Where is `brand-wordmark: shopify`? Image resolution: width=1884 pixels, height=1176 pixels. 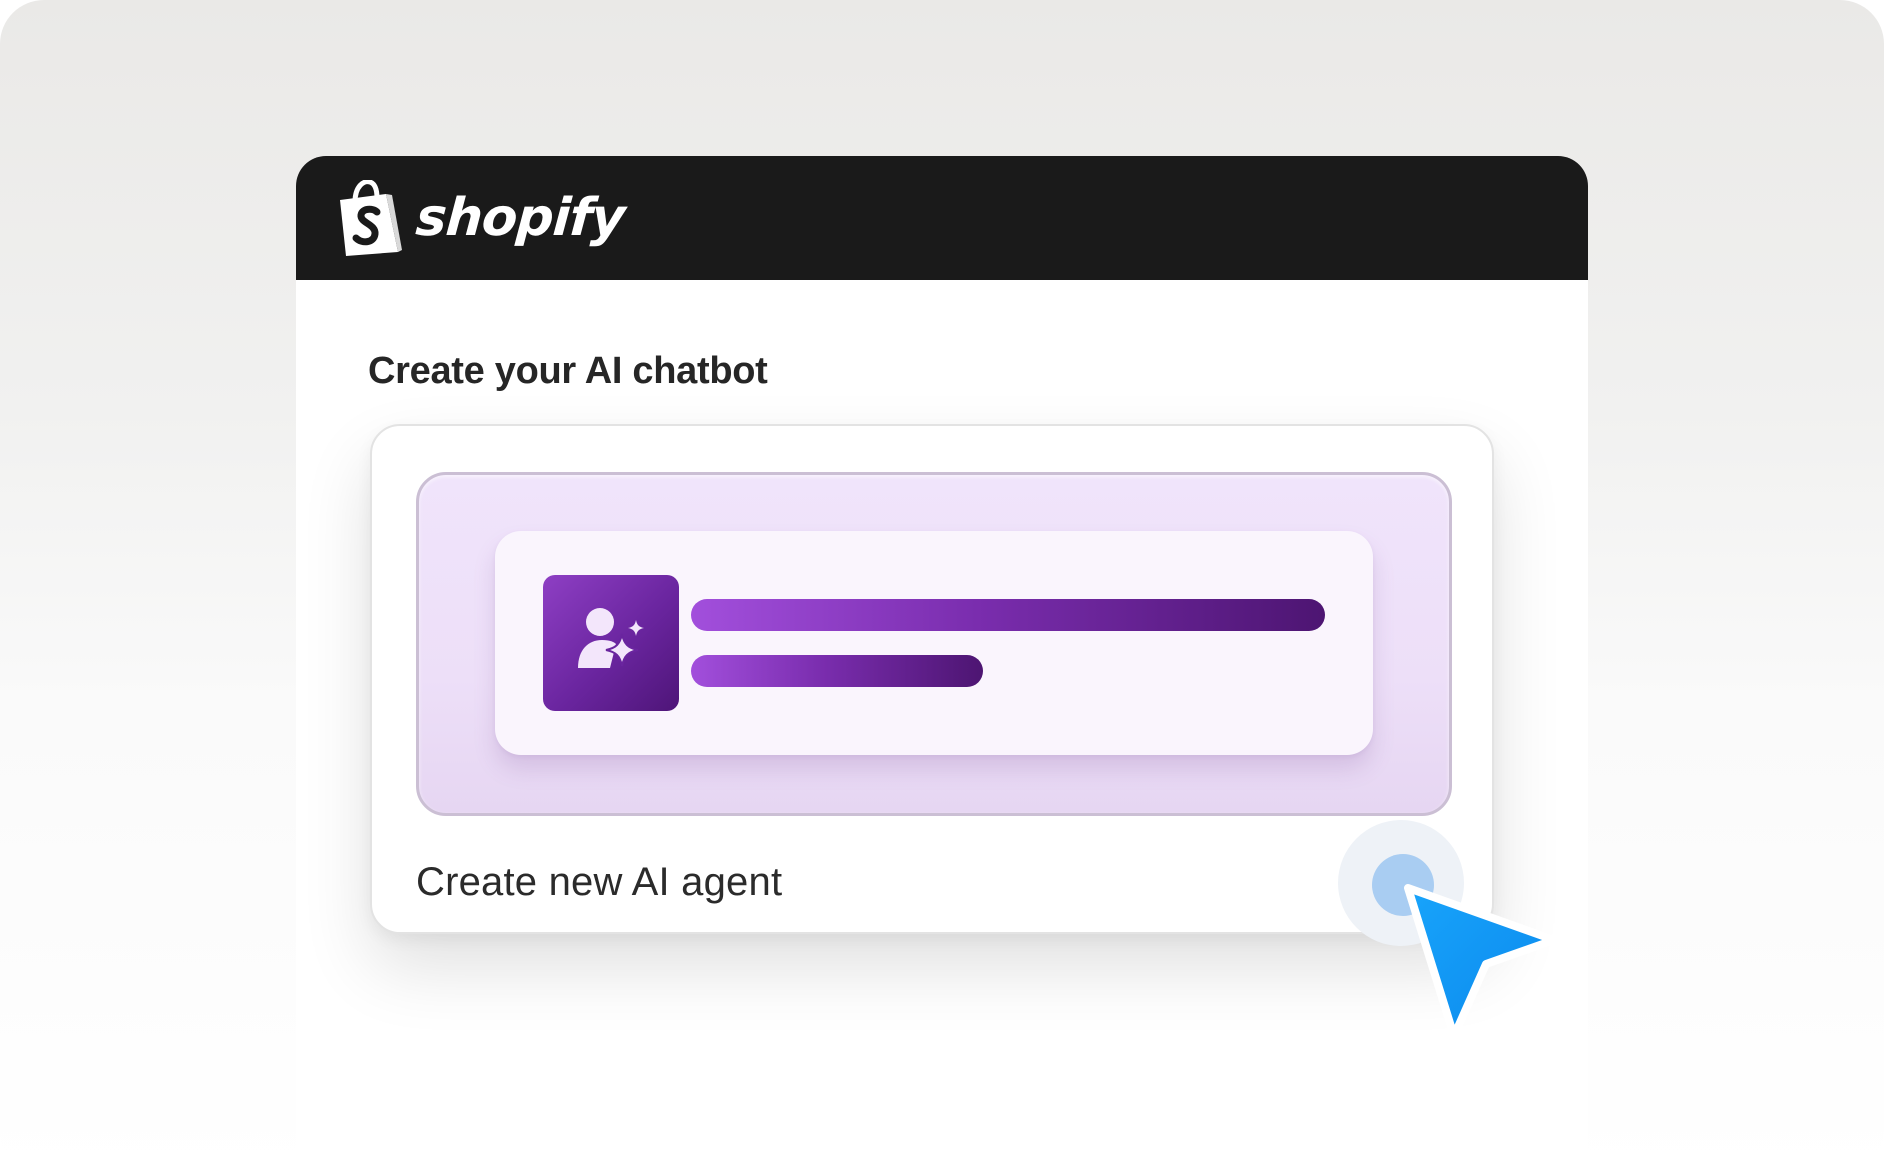
brand-wordmark: shopify is located at coordinates (520, 218).